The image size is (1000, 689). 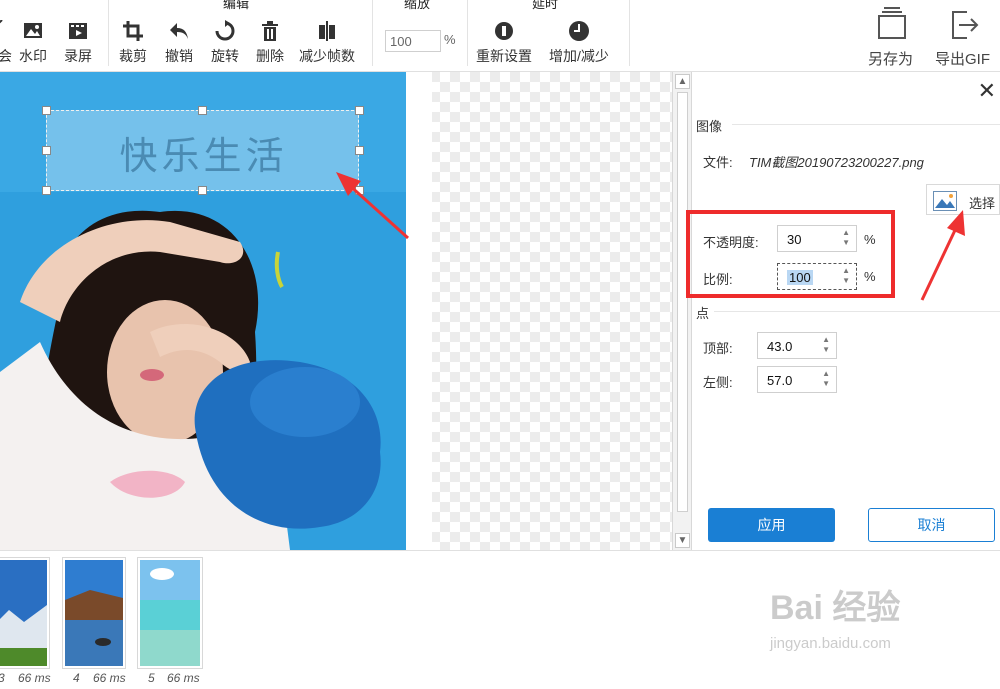 What do you see at coordinates (76, 678) in the screenshot?
I see `frame-index: 4` at bounding box center [76, 678].